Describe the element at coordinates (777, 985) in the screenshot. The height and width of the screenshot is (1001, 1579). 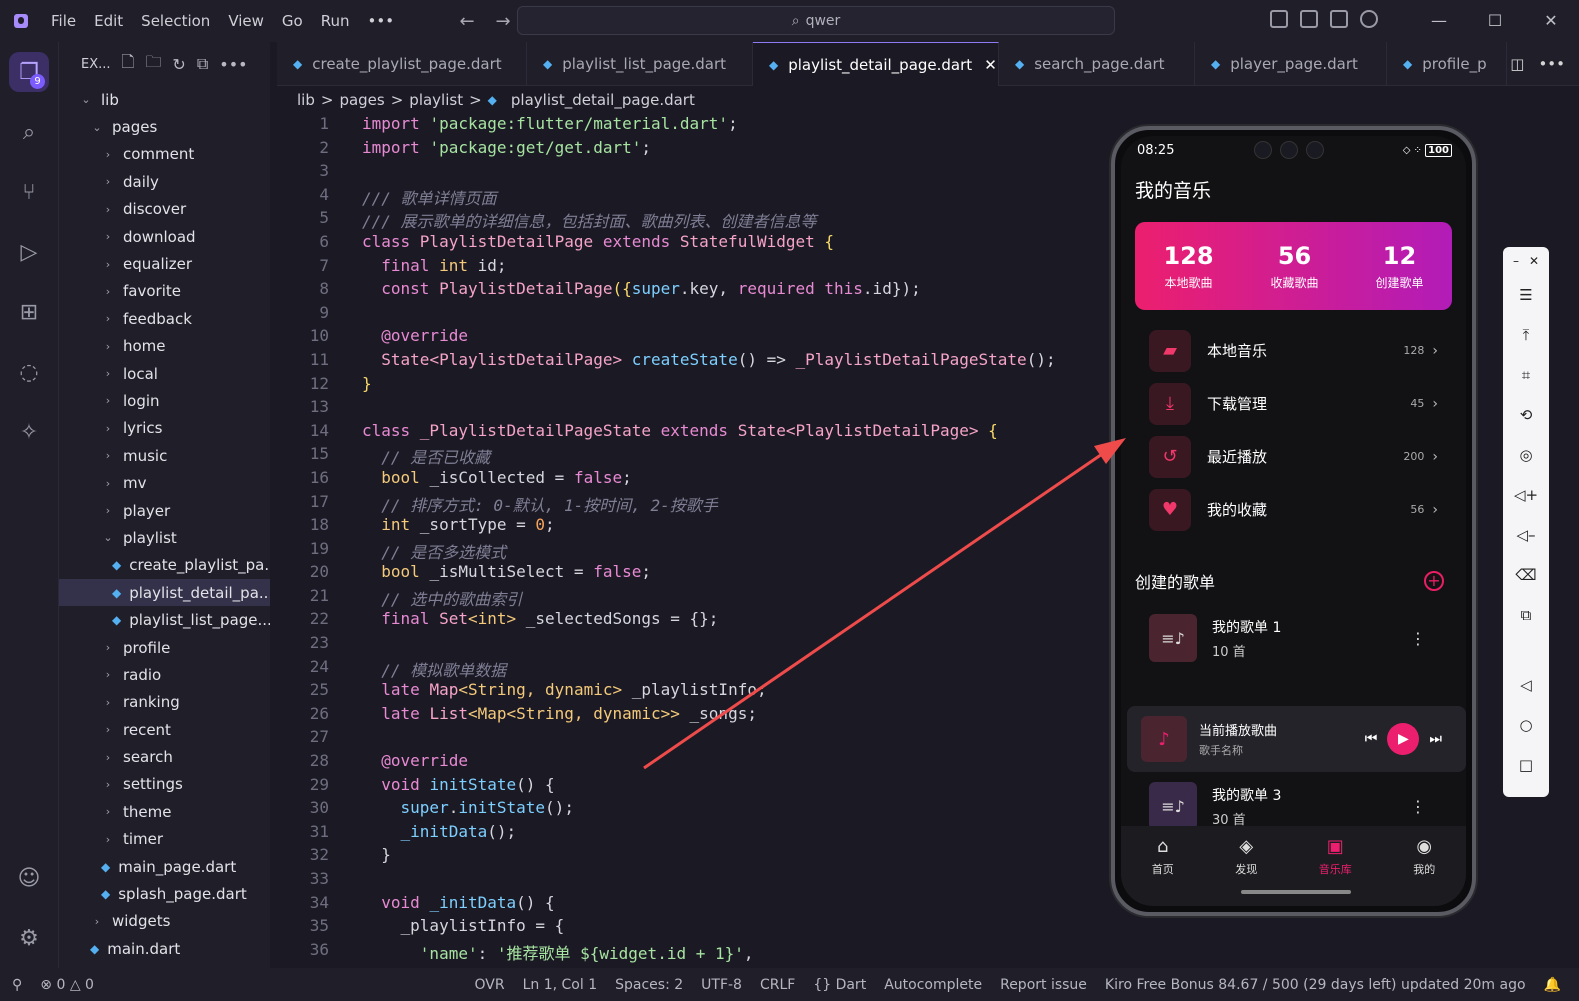
I see `status-item: CRLF` at that location.